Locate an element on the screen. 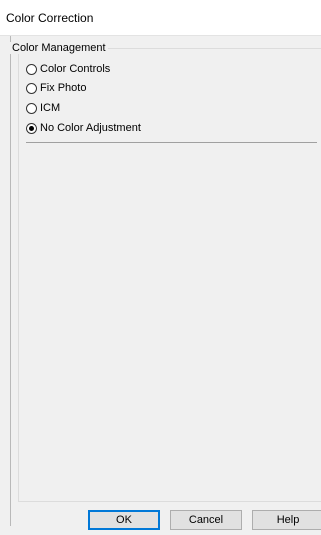  radio-label: ICM is located at coordinates (50, 108).